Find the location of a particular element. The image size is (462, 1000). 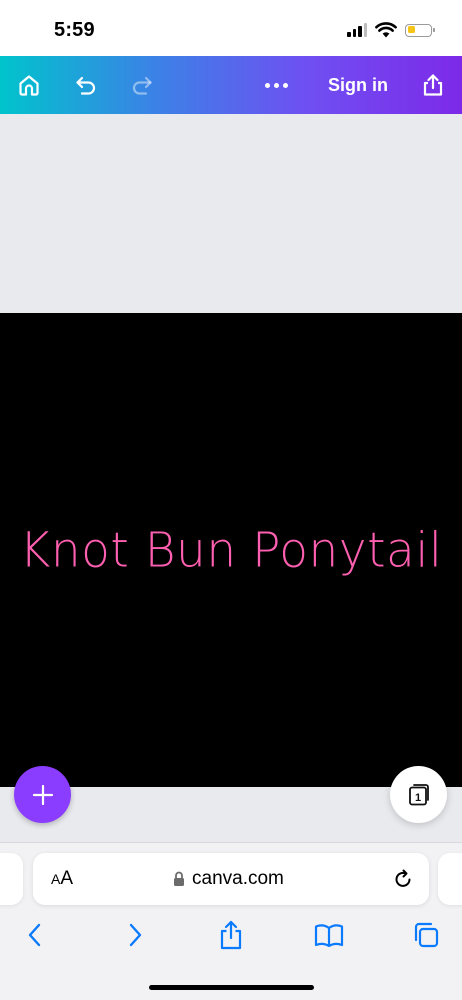

bookmarks-icon is located at coordinates (329, 935).